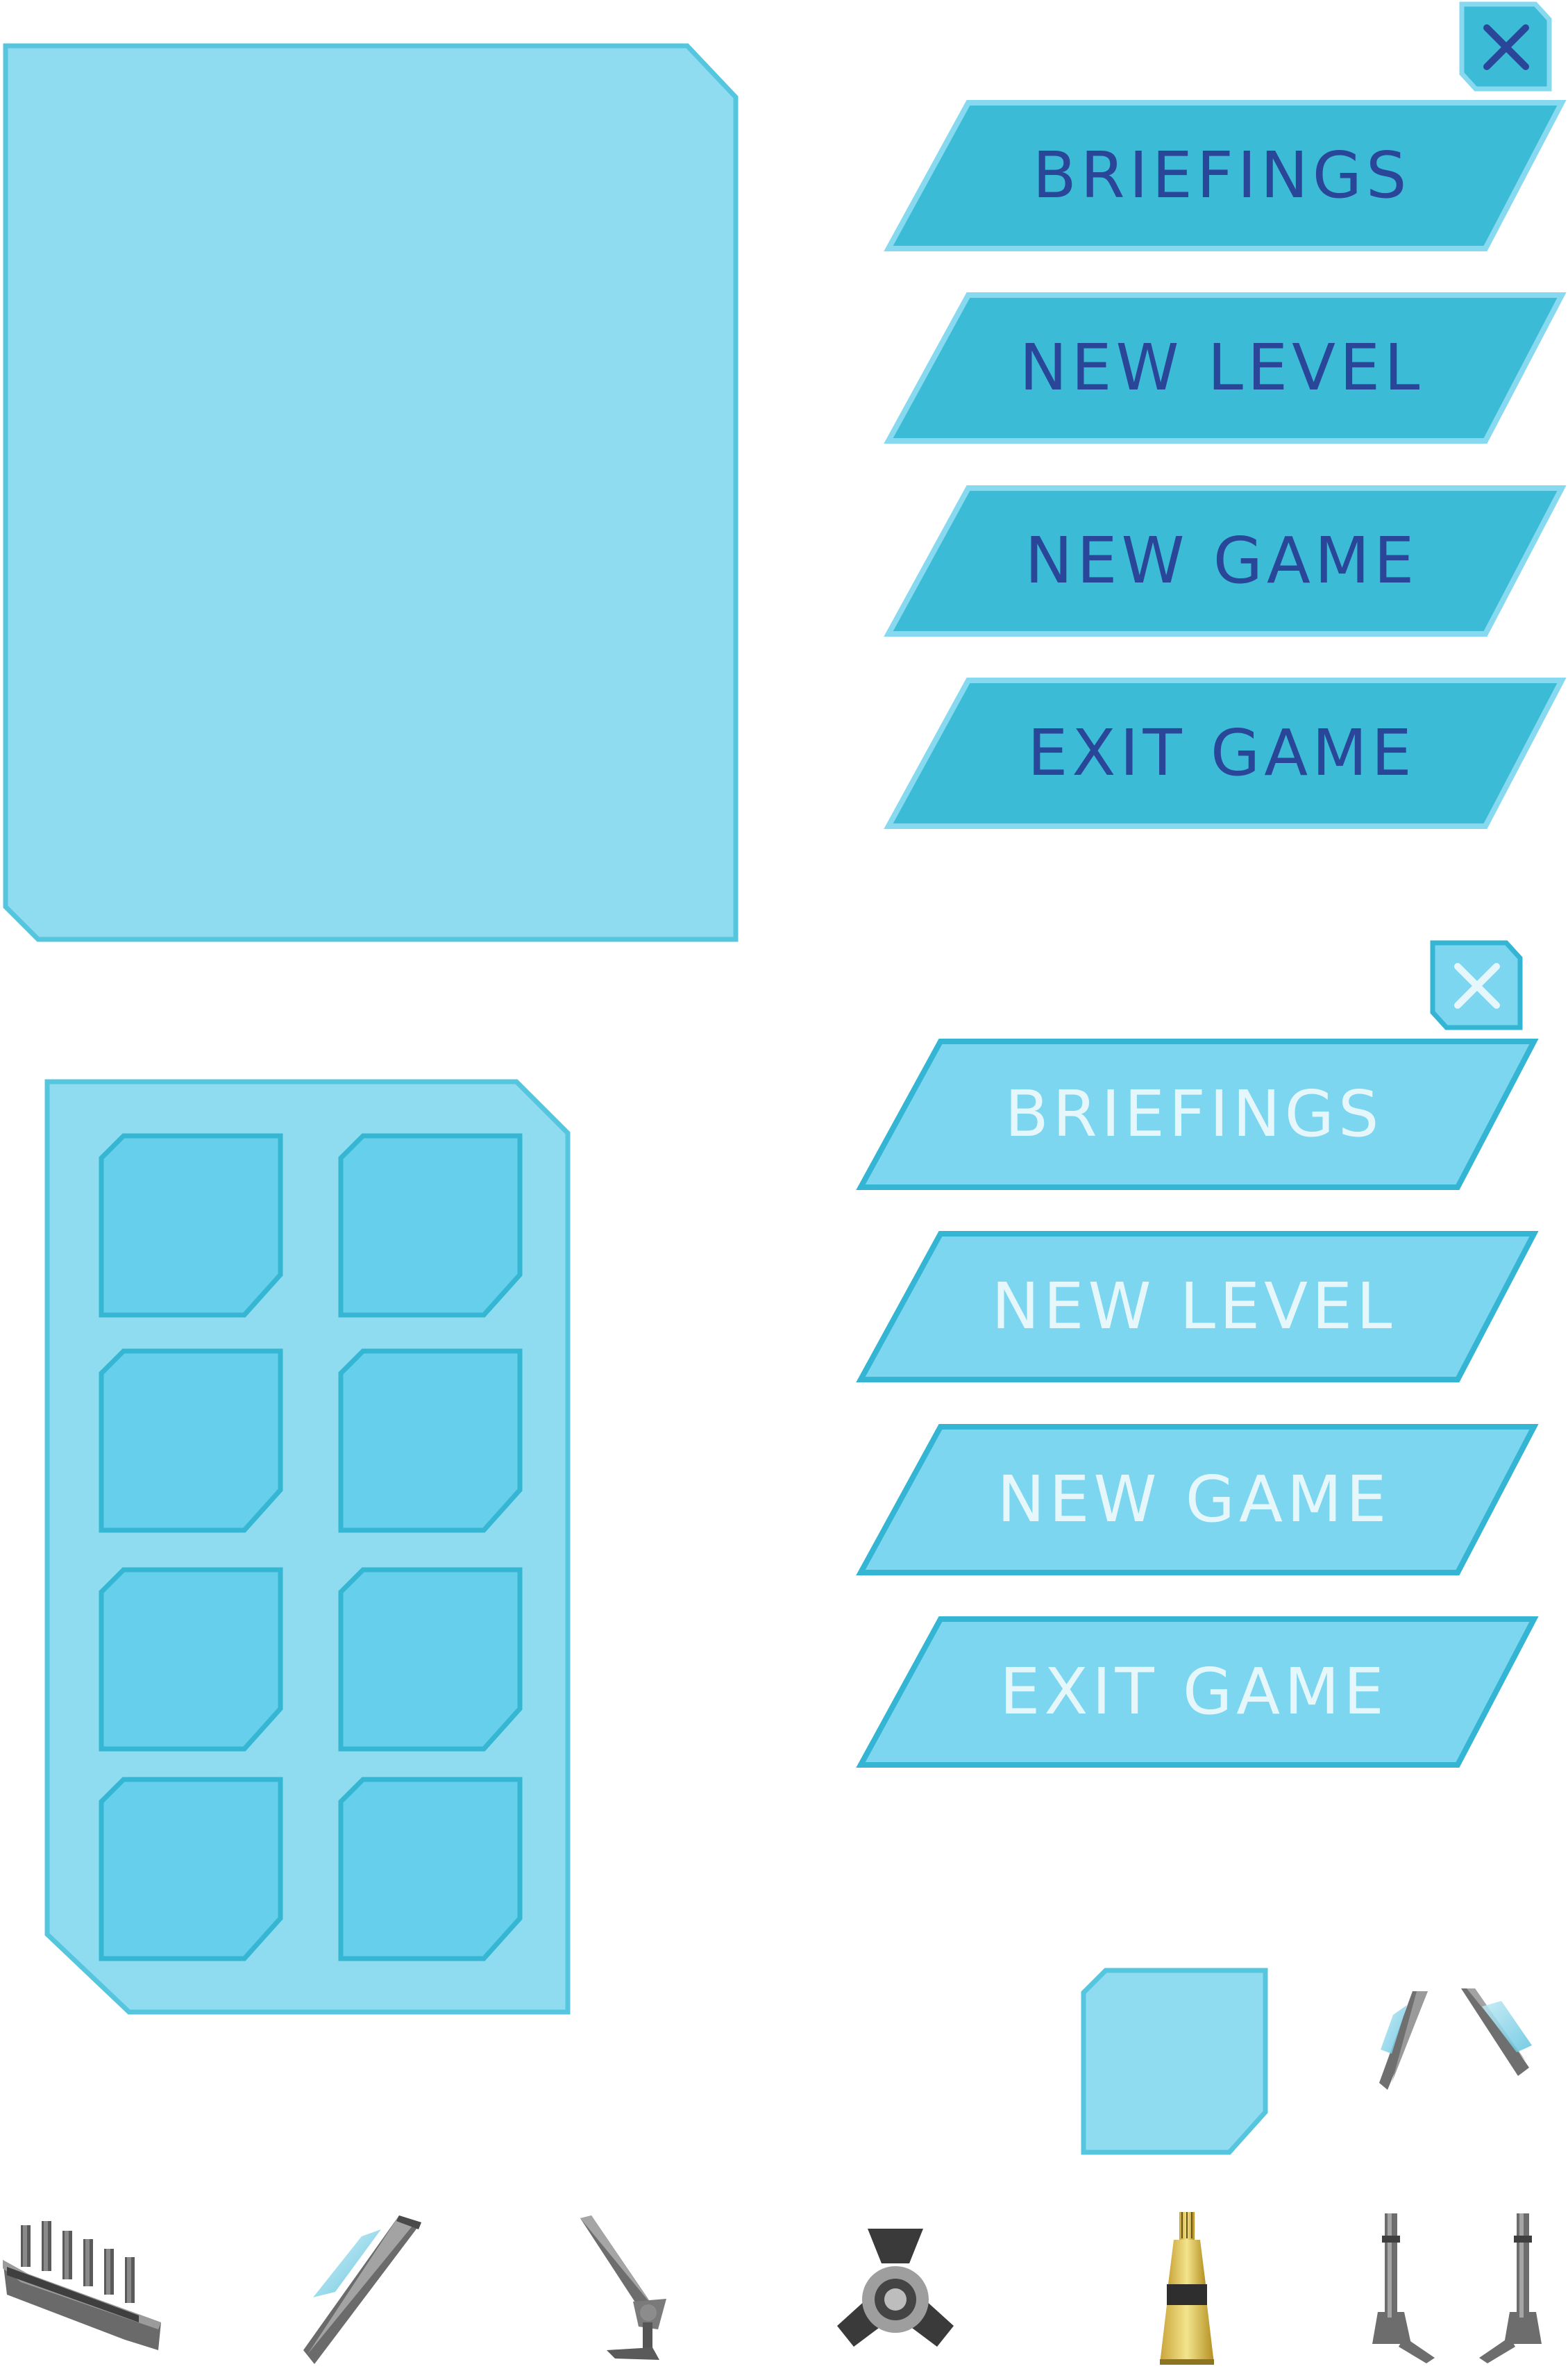 Image resolution: width=1568 pixels, height=2371 pixels. Describe the element at coordinates (895, 2288) in the screenshot. I see `propeller-icon` at that location.